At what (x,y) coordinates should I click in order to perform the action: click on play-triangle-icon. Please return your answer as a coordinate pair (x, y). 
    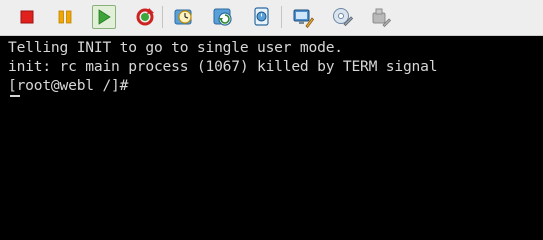
    Looking at the image, I should click on (104, 17).